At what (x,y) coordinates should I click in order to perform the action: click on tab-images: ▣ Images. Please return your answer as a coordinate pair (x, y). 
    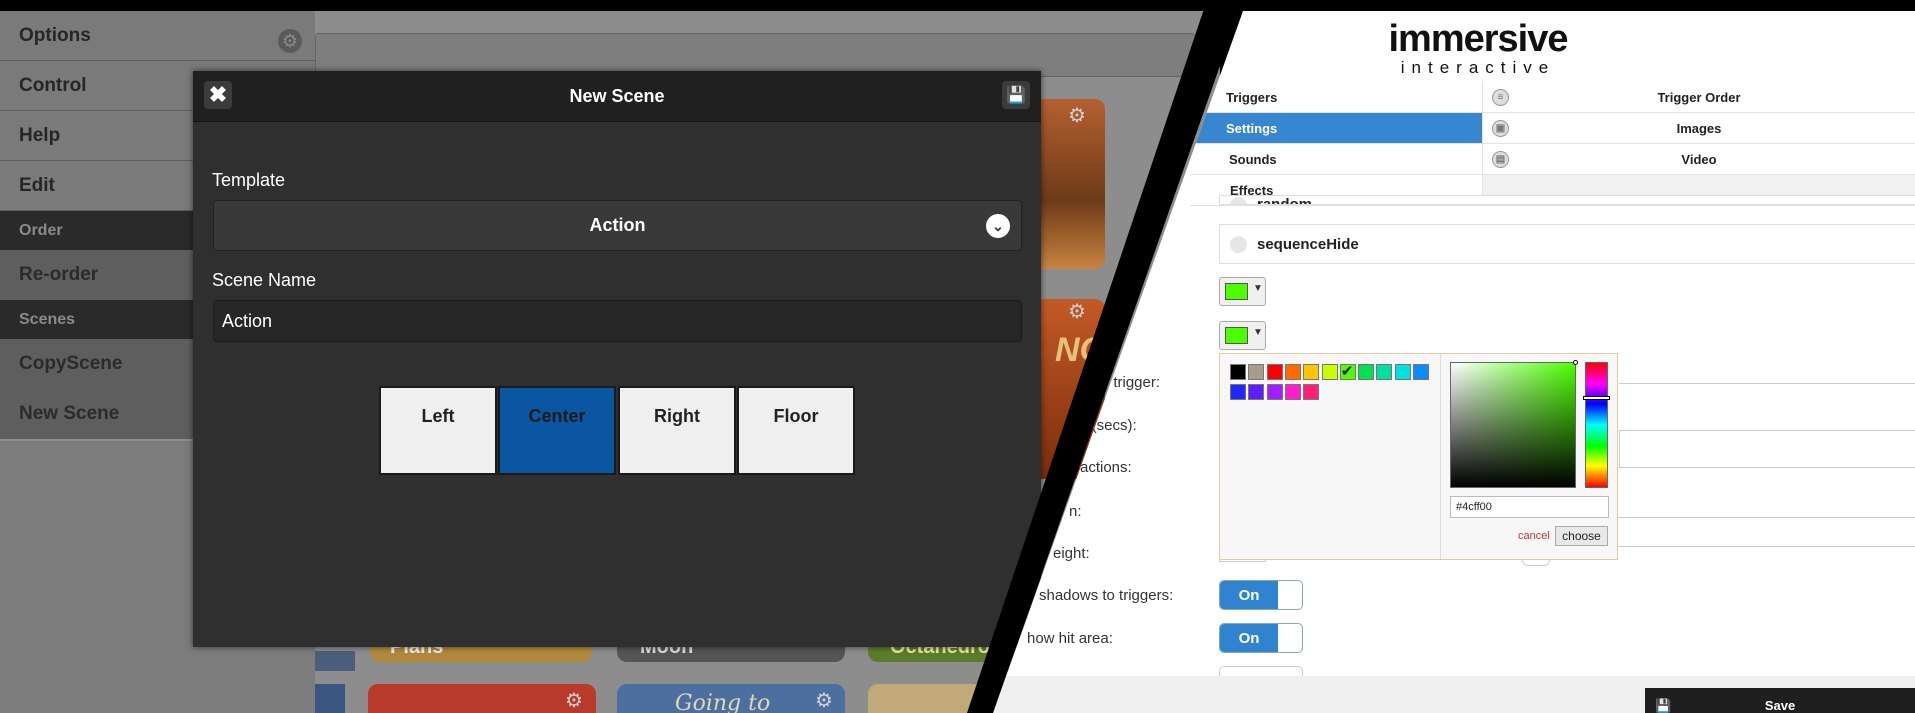
    Looking at the image, I should click on (1698, 128).